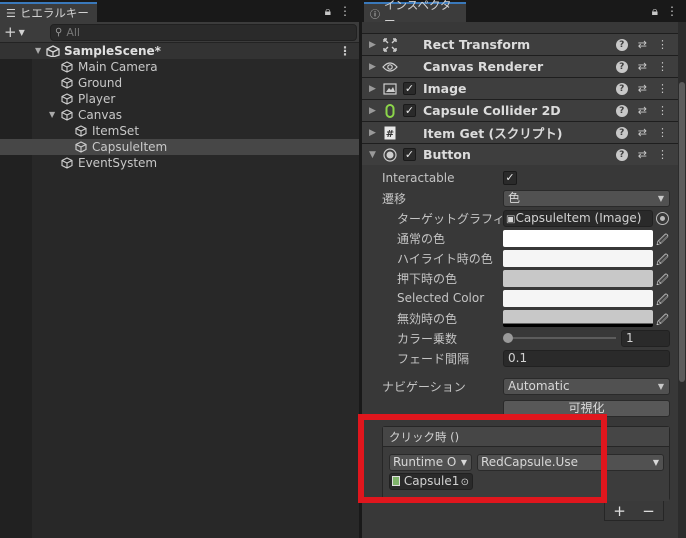 The width and height of the screenshot is (686, 538). Describe the element at coordinates (665, 11) in the screenshot. I see `inspector-tab-controls: 🔒︎ ⋮` at that location.